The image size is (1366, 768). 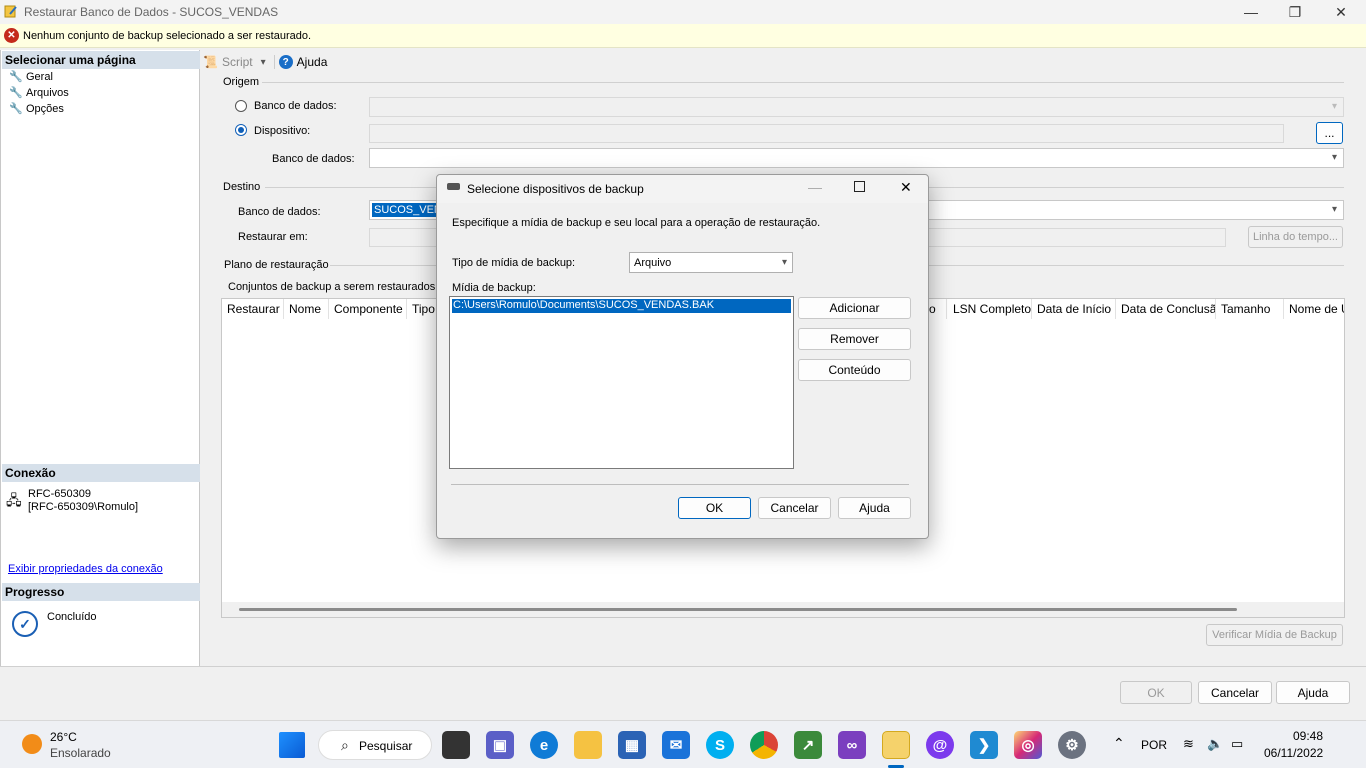 I want to click on scrollbar-thumb, so click(x=738, y=609).